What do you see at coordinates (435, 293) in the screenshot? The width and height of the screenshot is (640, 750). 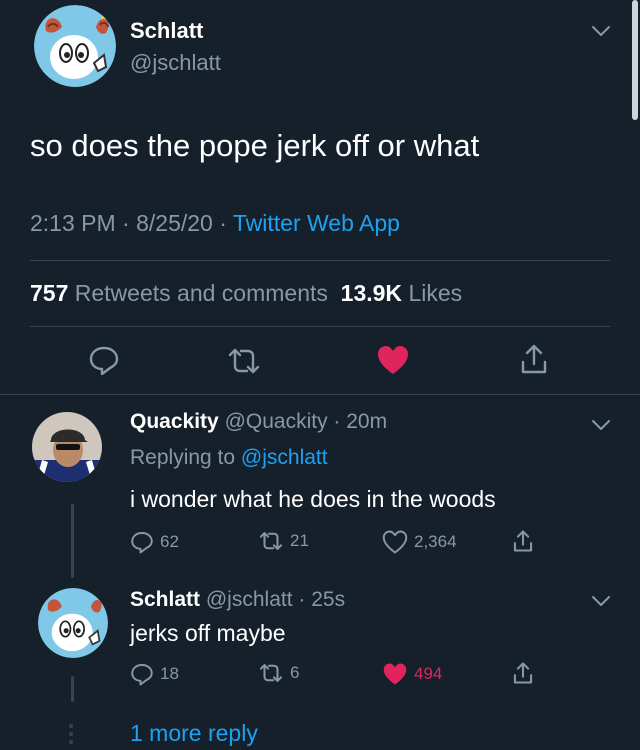 I see `likes-label: Likes` at bounding box center [435, 293].